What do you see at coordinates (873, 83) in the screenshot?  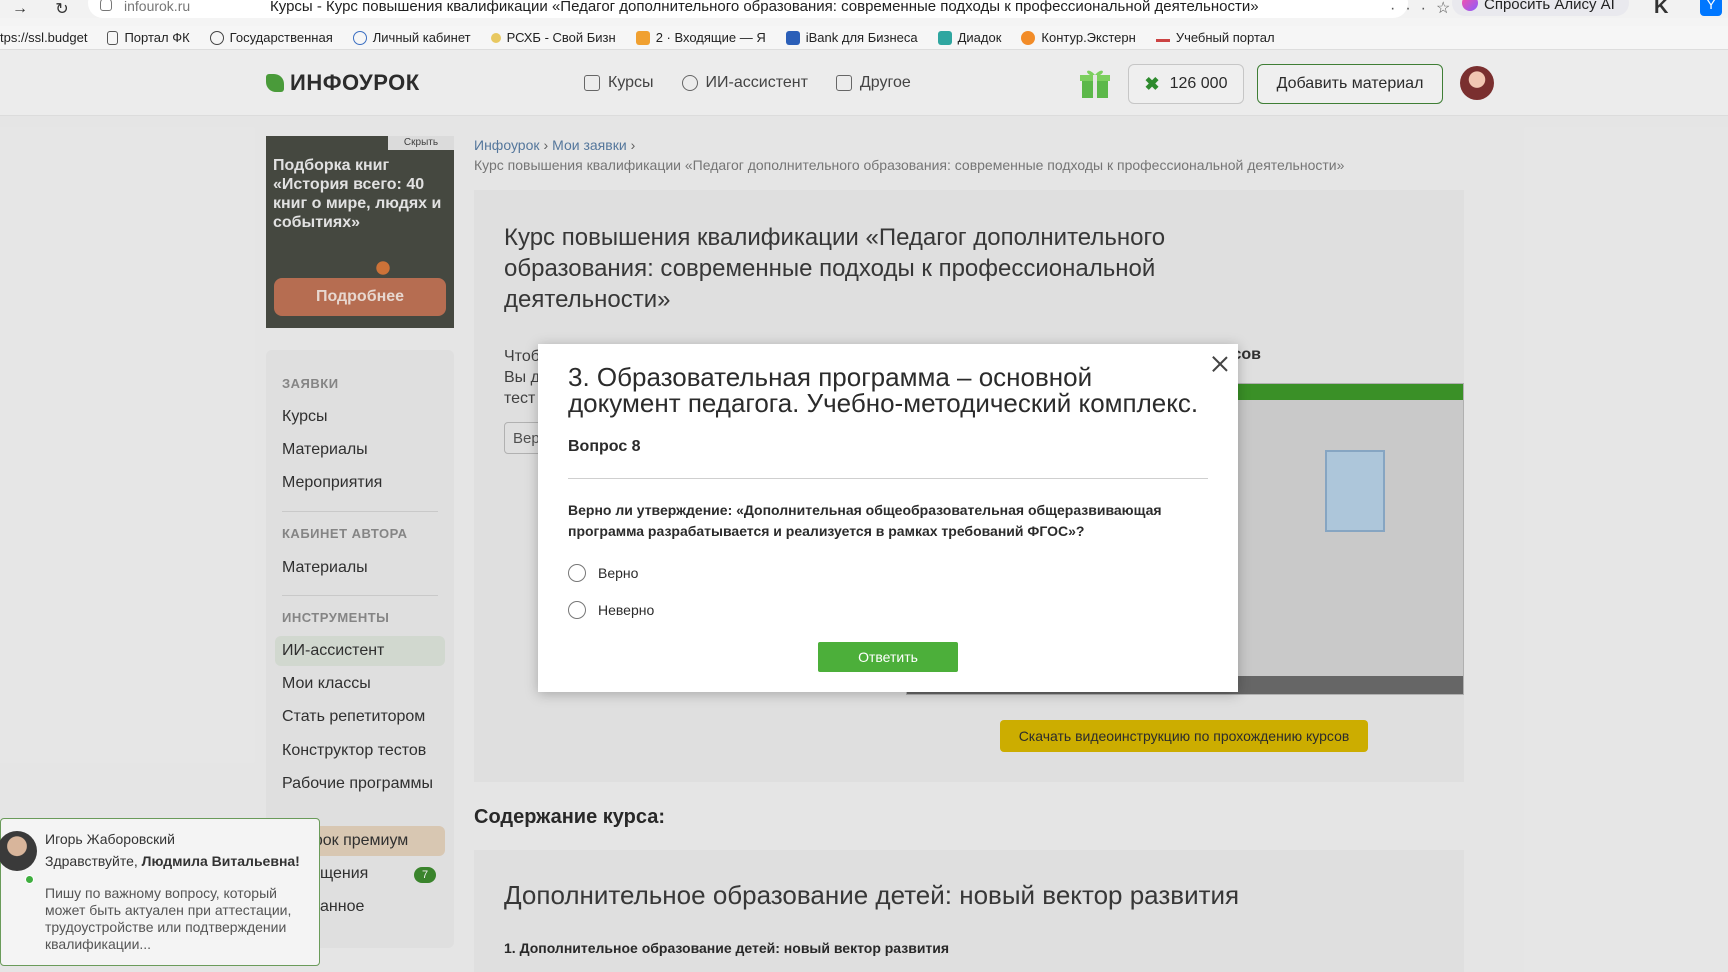 I see `nav-other: Другое` at bounding box center [873, 83].